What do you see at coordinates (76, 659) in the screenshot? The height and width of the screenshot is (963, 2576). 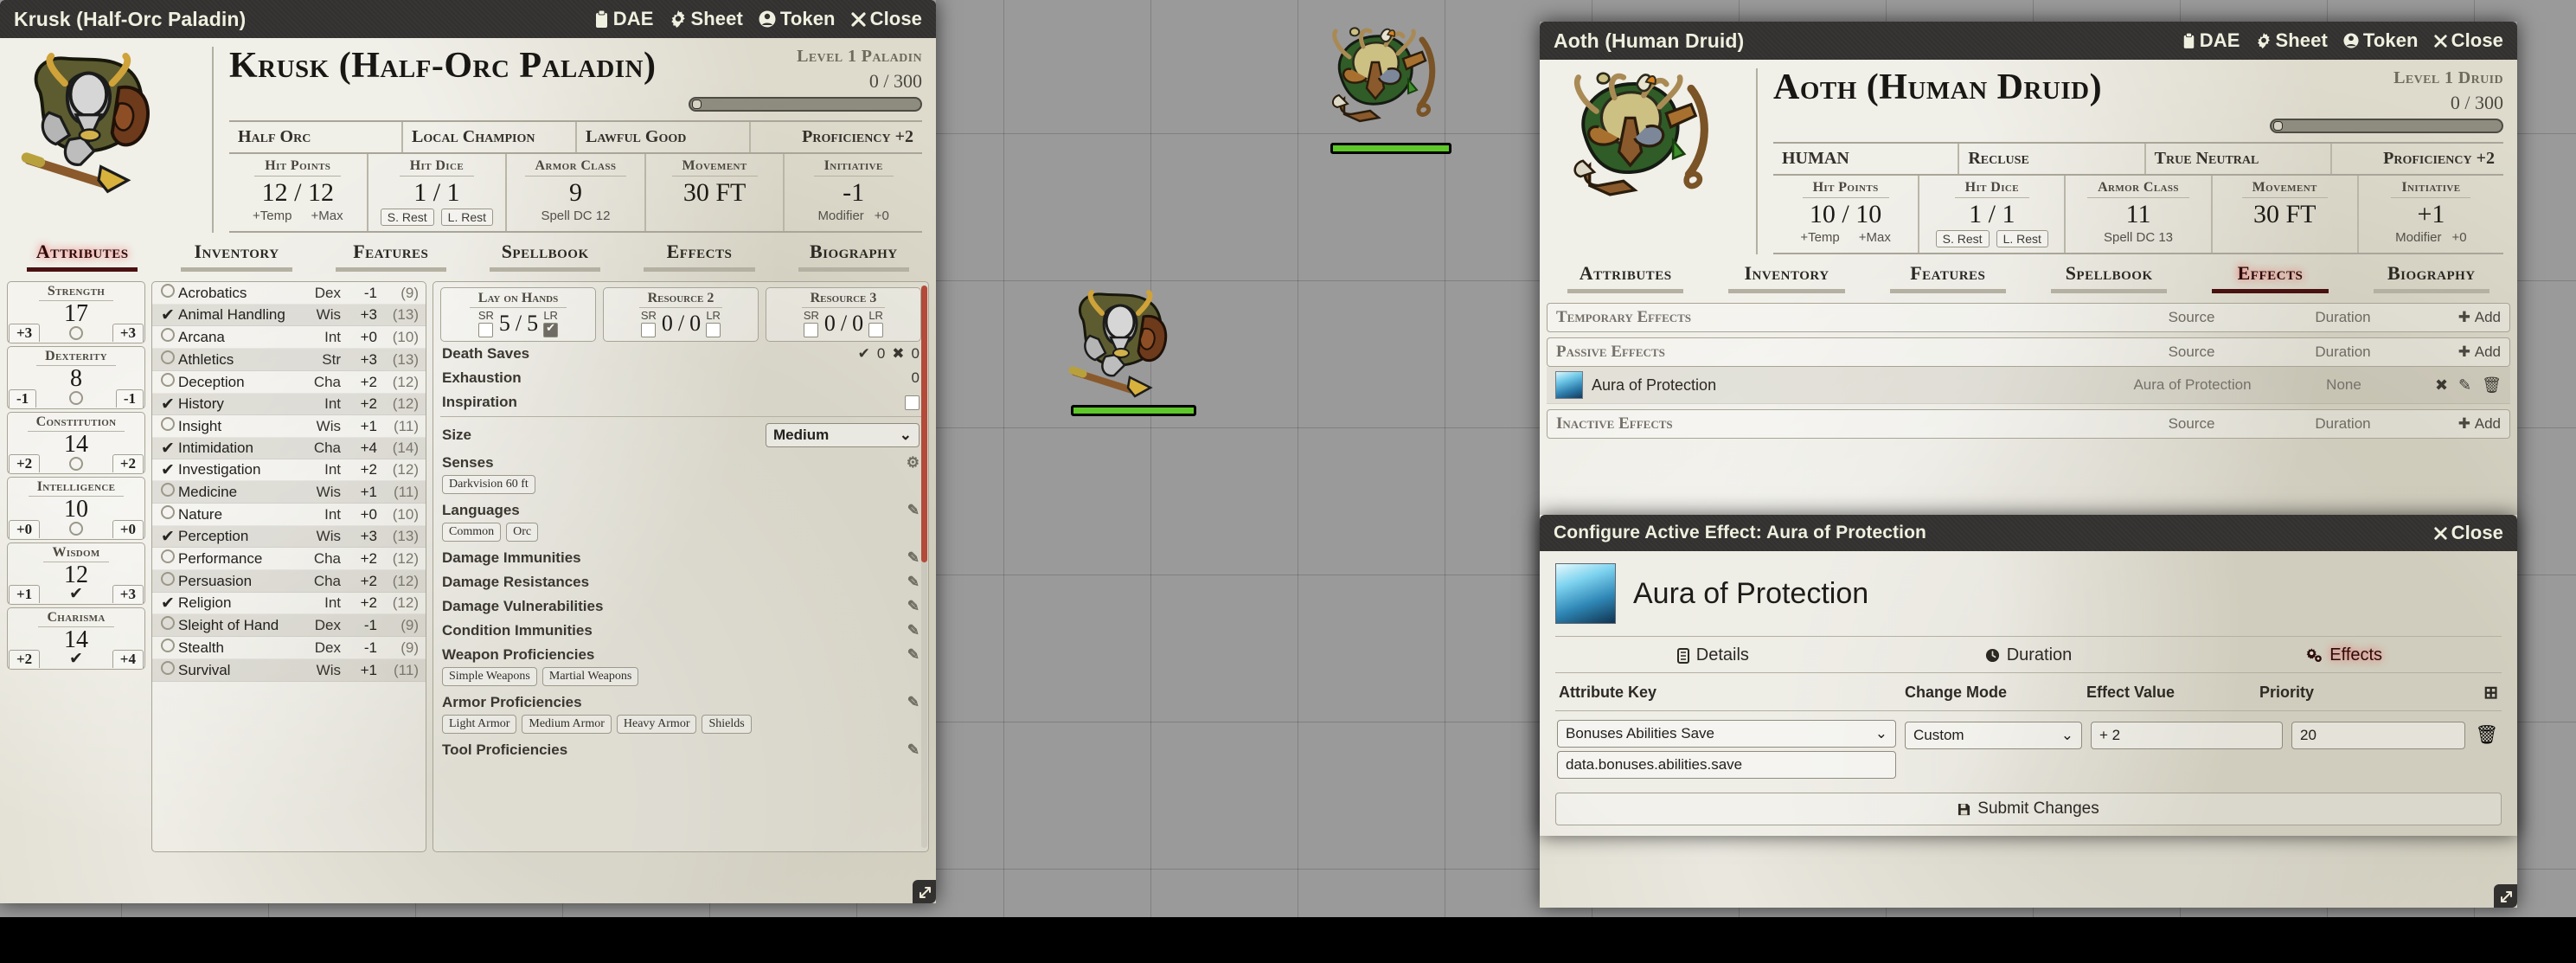 I see `save-proficiency-toggle: ✔` at bounding box center [76, 659].